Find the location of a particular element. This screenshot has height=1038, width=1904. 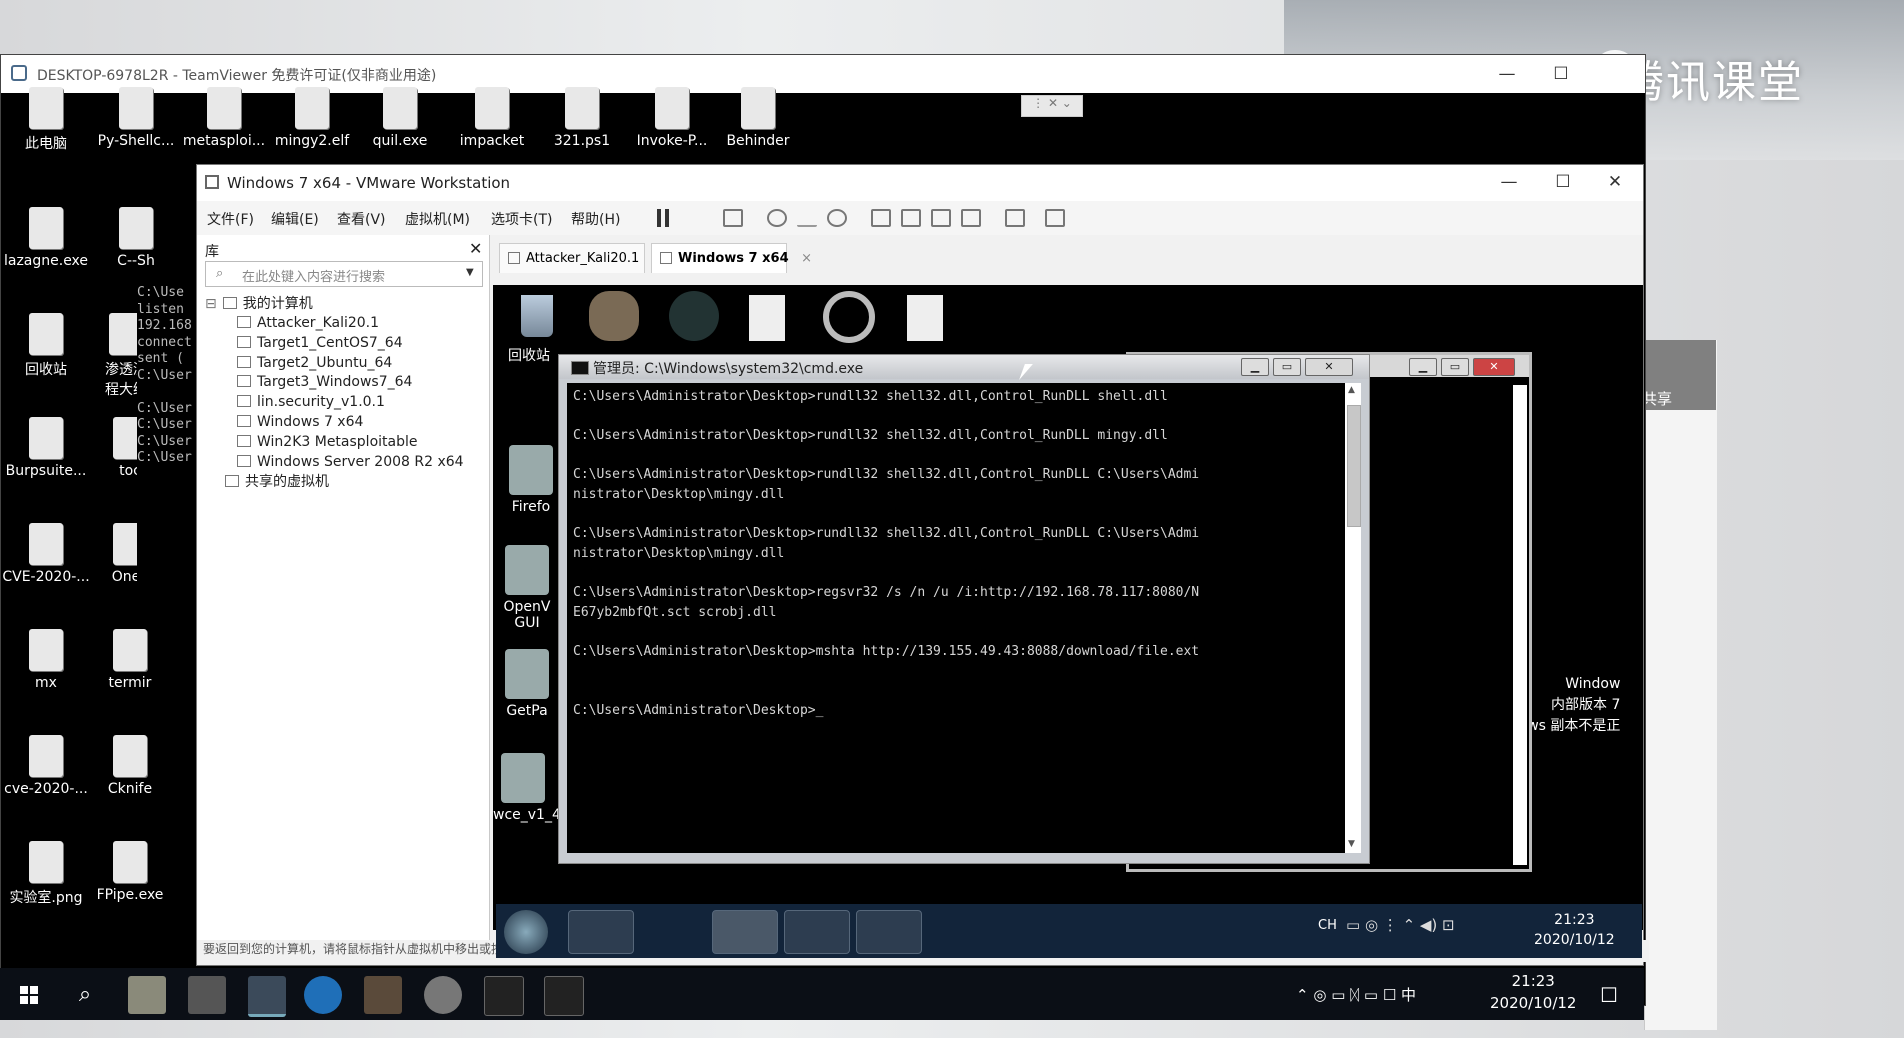

guest-desktop-icon: Firefo is located at coordinates (531, 480).